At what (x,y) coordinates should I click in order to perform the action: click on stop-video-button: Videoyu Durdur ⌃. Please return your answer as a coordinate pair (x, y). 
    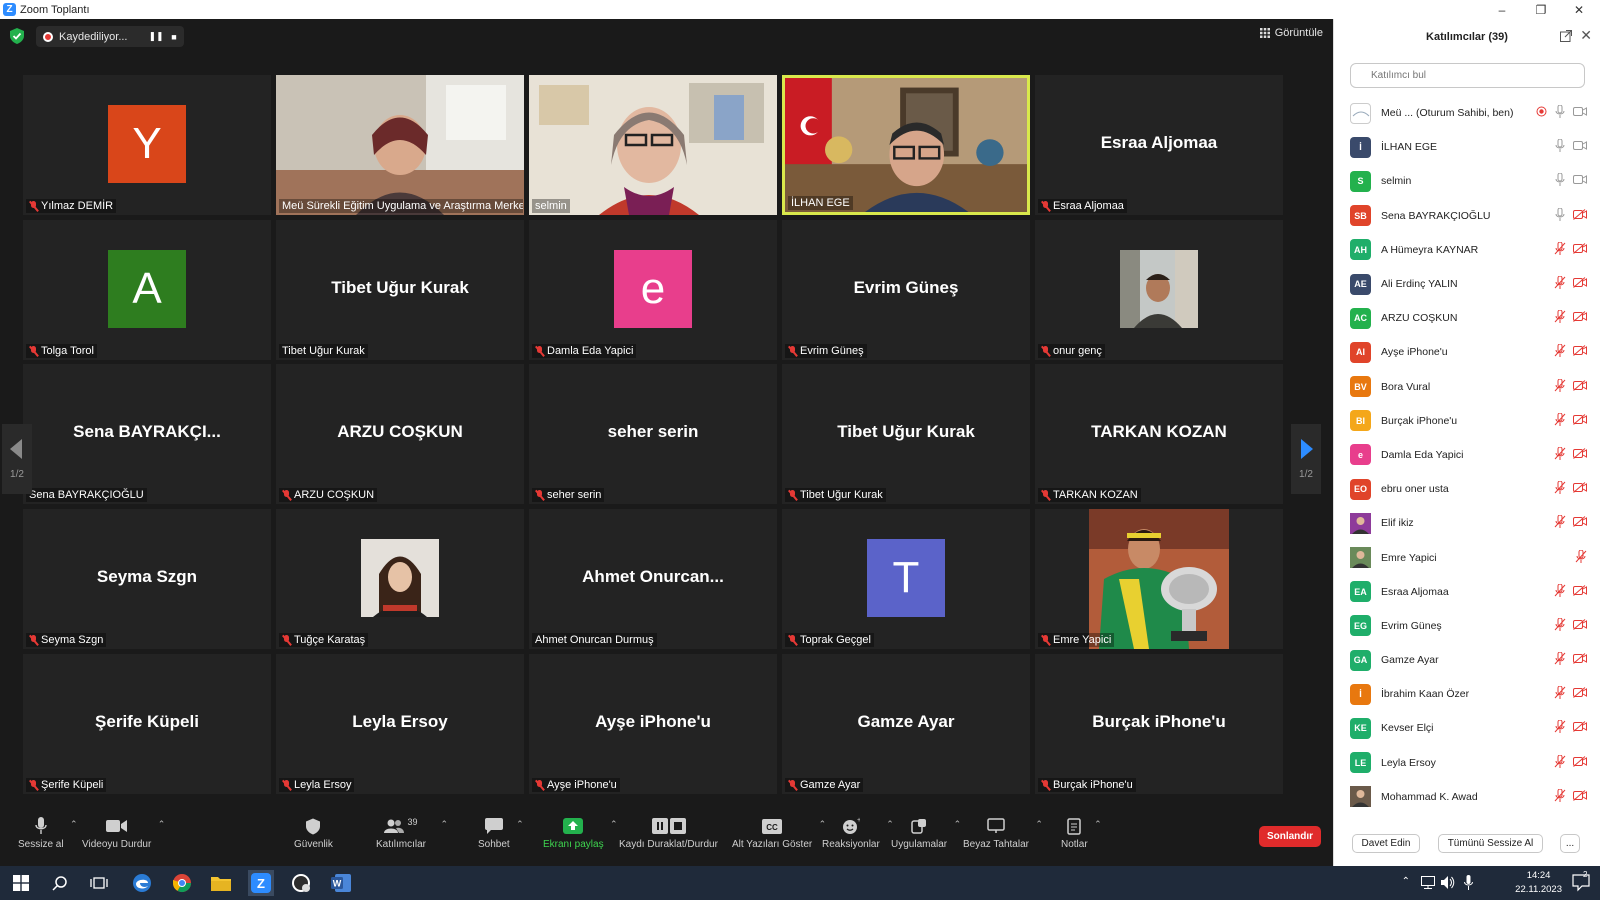
    Looking at the image, I should click on (123, 833).